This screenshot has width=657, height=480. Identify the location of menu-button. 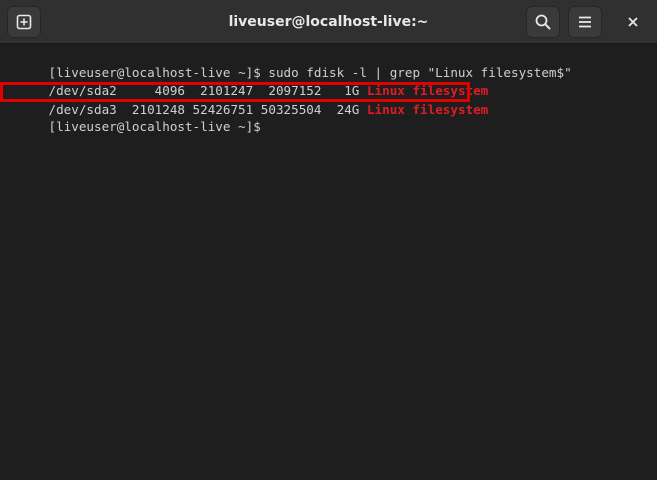
(585, 22).